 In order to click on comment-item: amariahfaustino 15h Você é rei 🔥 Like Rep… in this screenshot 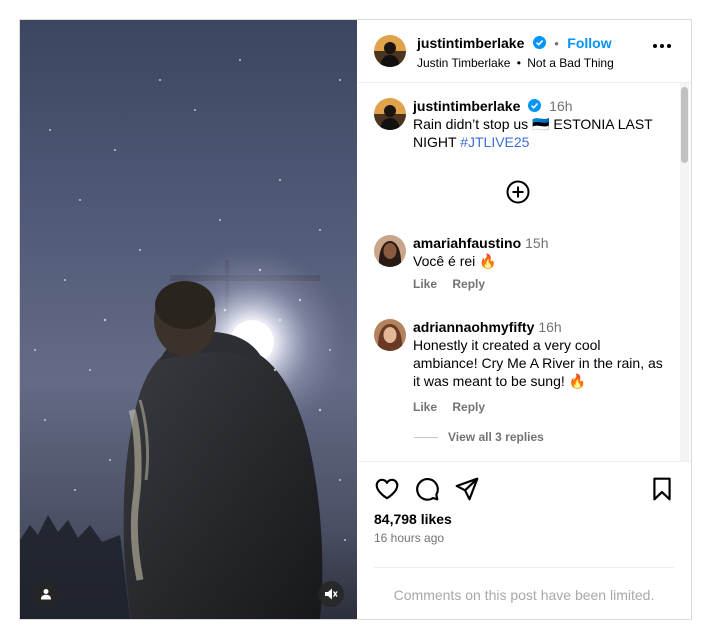, I will do `click(524, 270)`.